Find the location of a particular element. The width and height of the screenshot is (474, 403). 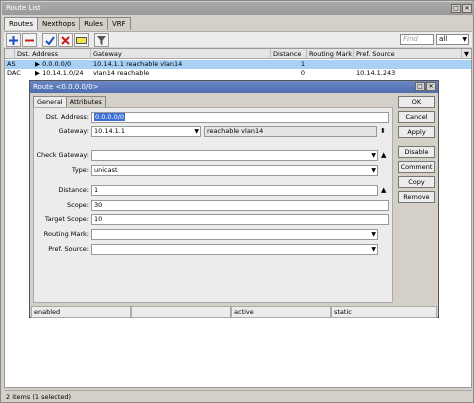

find-input: Find is located at coordinates (417, 39).